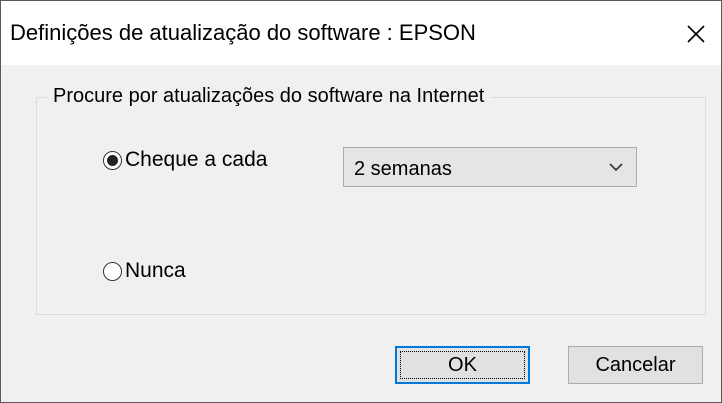 This screenshot has width=722, height=403. I want to click on focus-rectangle, so click(462, 365).